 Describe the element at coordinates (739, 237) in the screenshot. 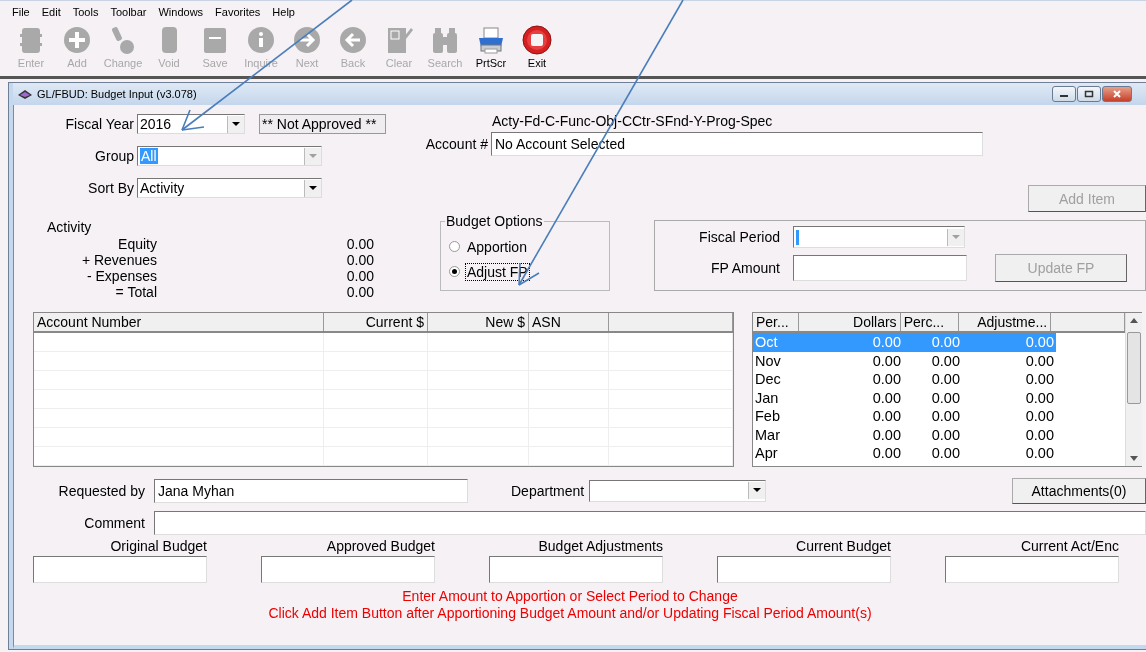

I see `field-label: Fiscal Period` at that location.